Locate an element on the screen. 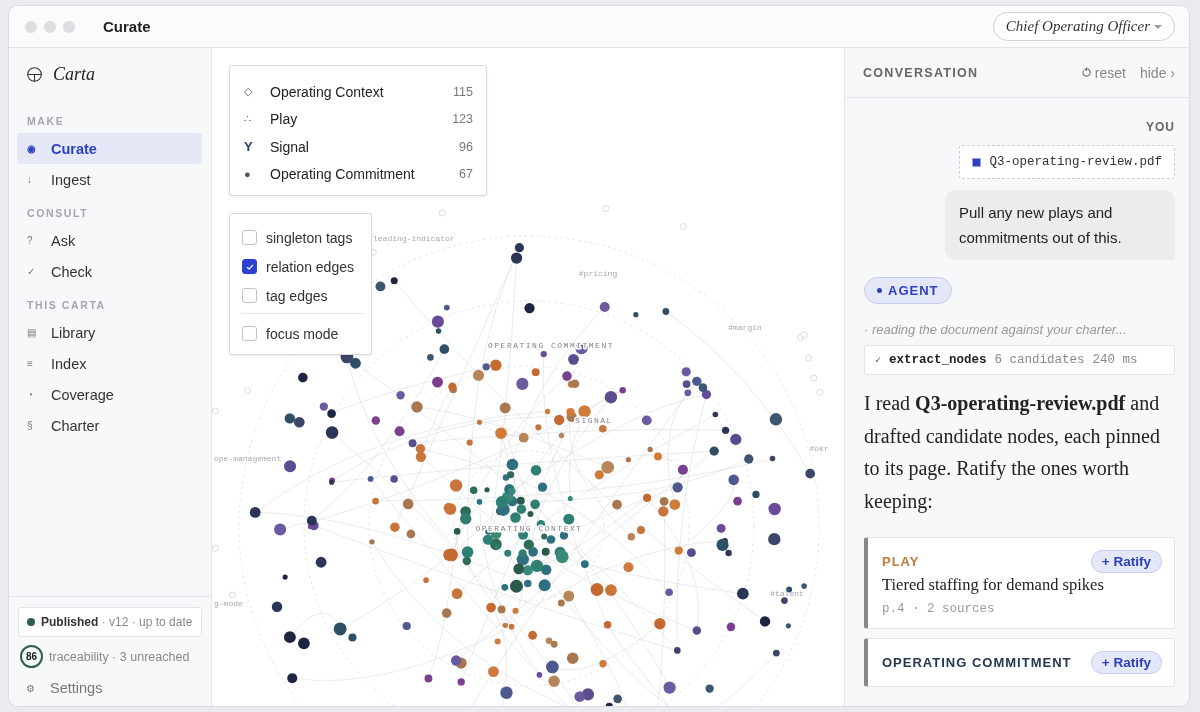  checkbox-label: singleton tags is located at coordinates (309, 237).